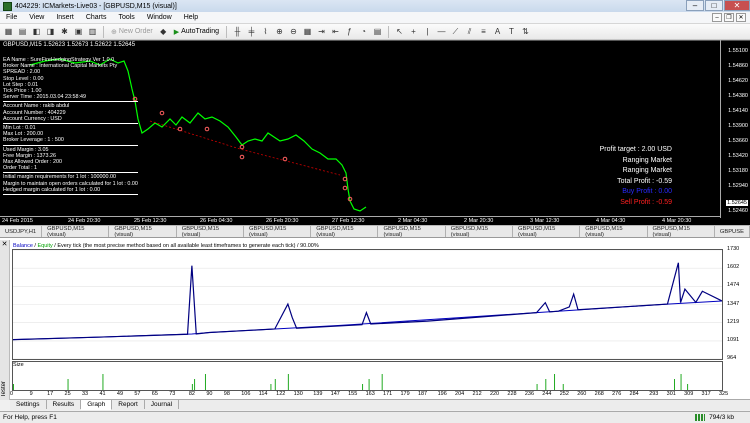 Image resolution: width=750 pixels, height=423 pixels. What do you see at coordinates (114, 32) in the screenshot?
I see `new-order-icon: ⊕` at bounding box center [114, 32].